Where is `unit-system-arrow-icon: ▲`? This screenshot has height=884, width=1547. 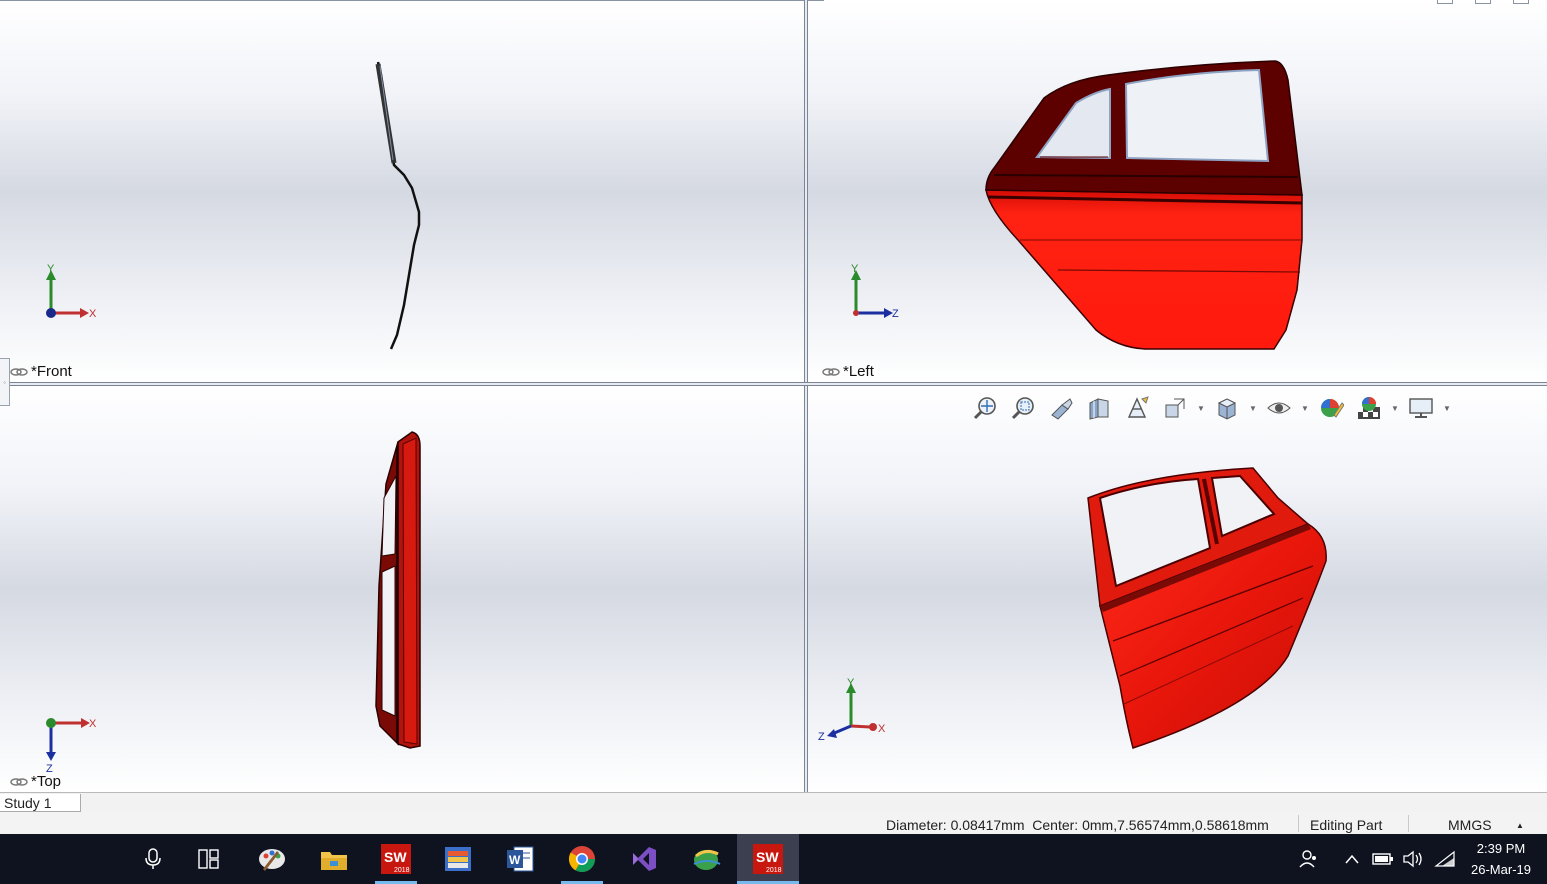 unit-system-arrow-icon: ▲ is located at coordinates (1520, 825).